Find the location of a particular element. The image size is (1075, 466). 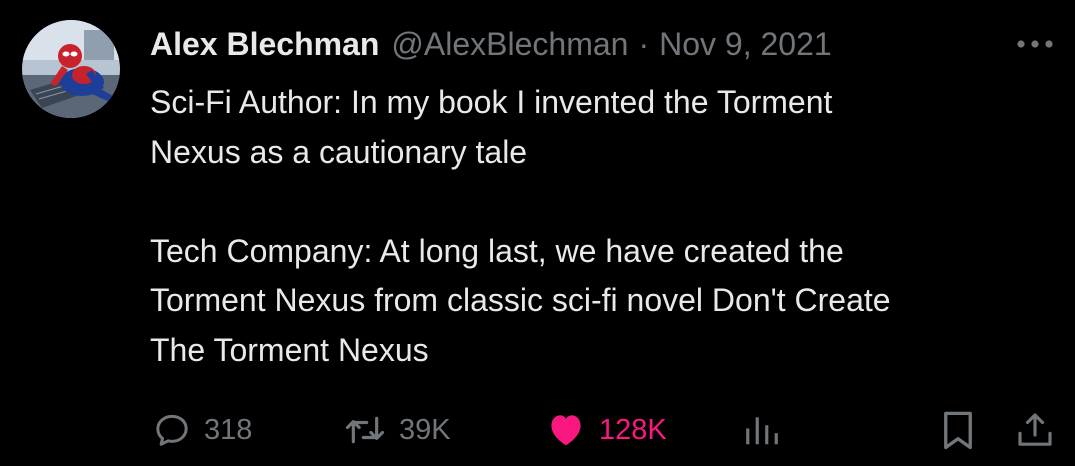

author-handle: @AlexBlechman is located at coordinates (509, 44).